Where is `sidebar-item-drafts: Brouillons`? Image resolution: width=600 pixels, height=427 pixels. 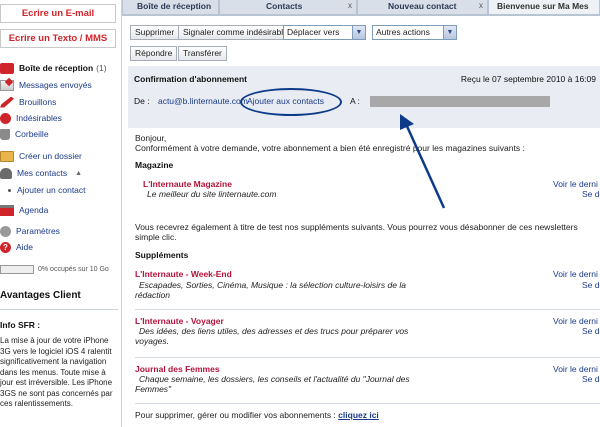 sidebar-item-drafts: Brouillons is located at coordinates (60, 102).